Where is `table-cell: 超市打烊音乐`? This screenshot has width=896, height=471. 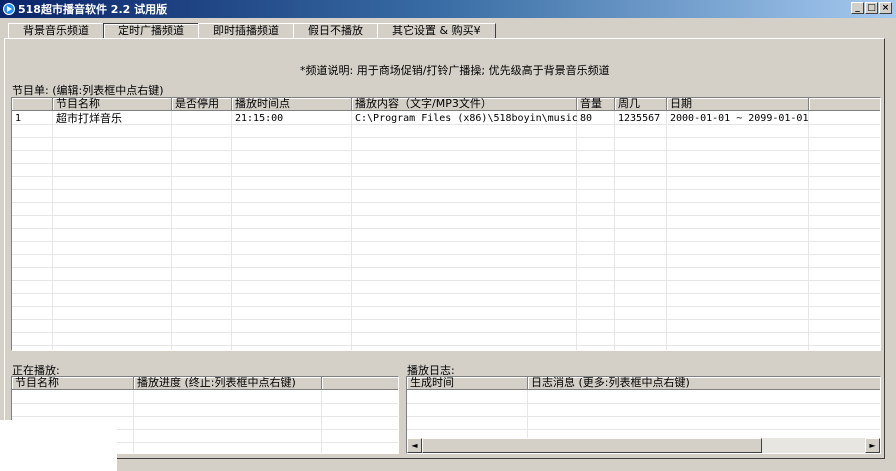
table-cell: 超市打烊音乐 is located at coordinates (112, 118).